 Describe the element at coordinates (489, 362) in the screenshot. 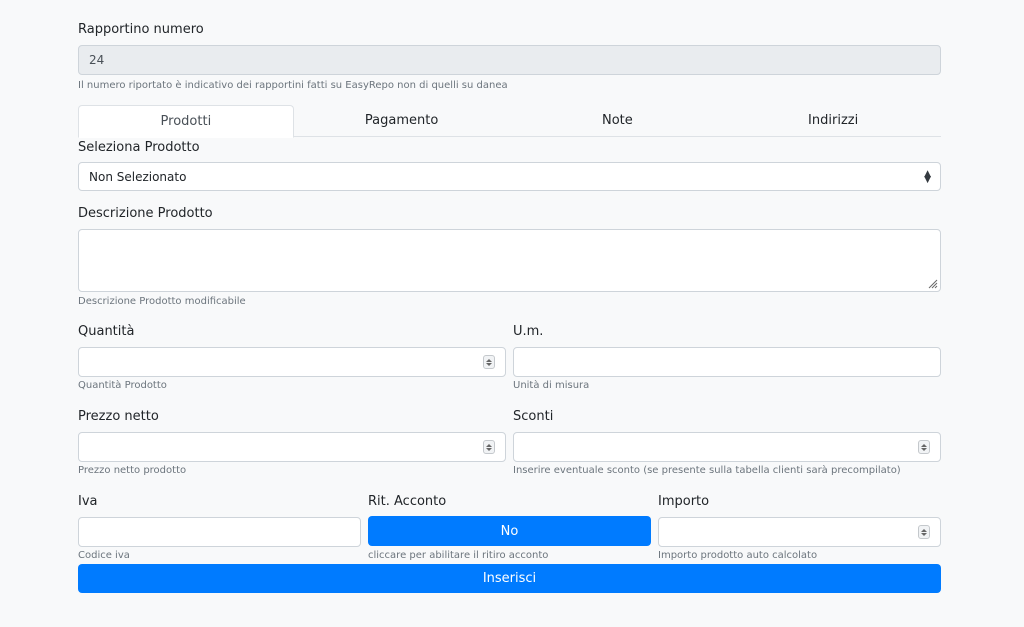

I see `quantita-spinner-icon` at that location.